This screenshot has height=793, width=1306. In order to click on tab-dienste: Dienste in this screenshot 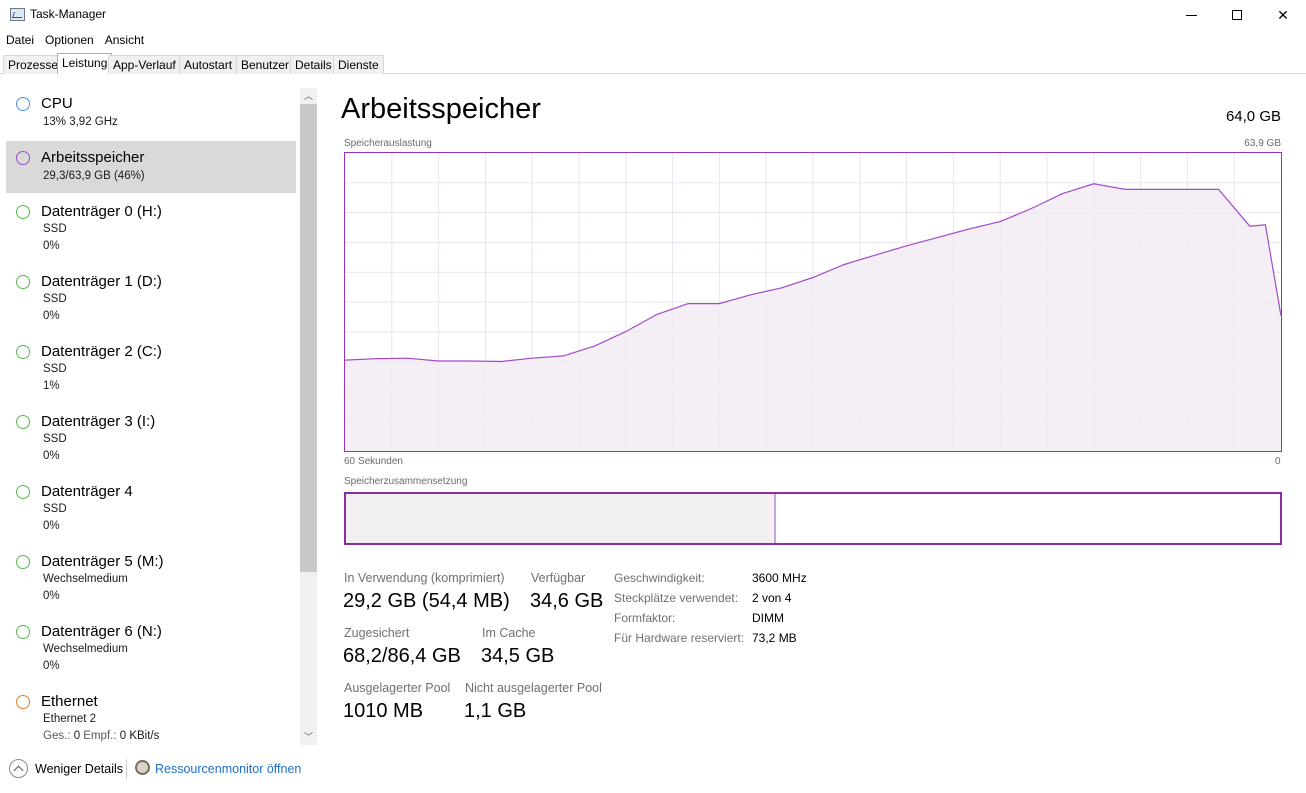, I will do `click(358, 64)`.